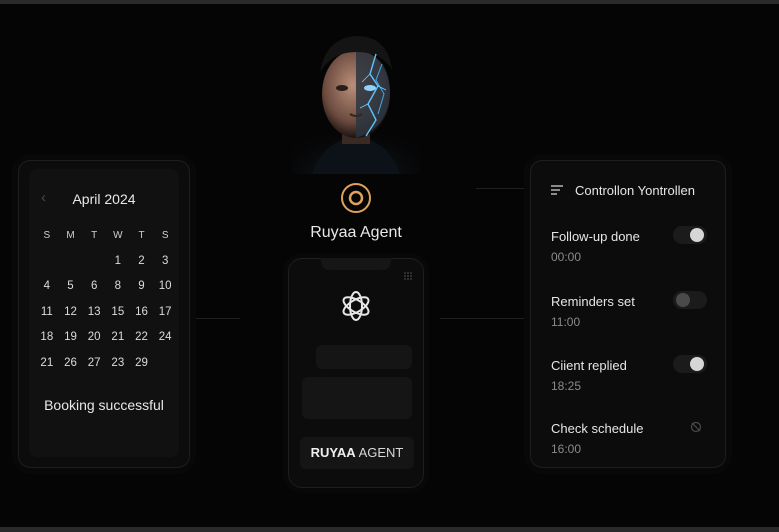 The width and height of the screenshot is (779, 532). I want to click on calendar-day: 12, so click(71, 313).